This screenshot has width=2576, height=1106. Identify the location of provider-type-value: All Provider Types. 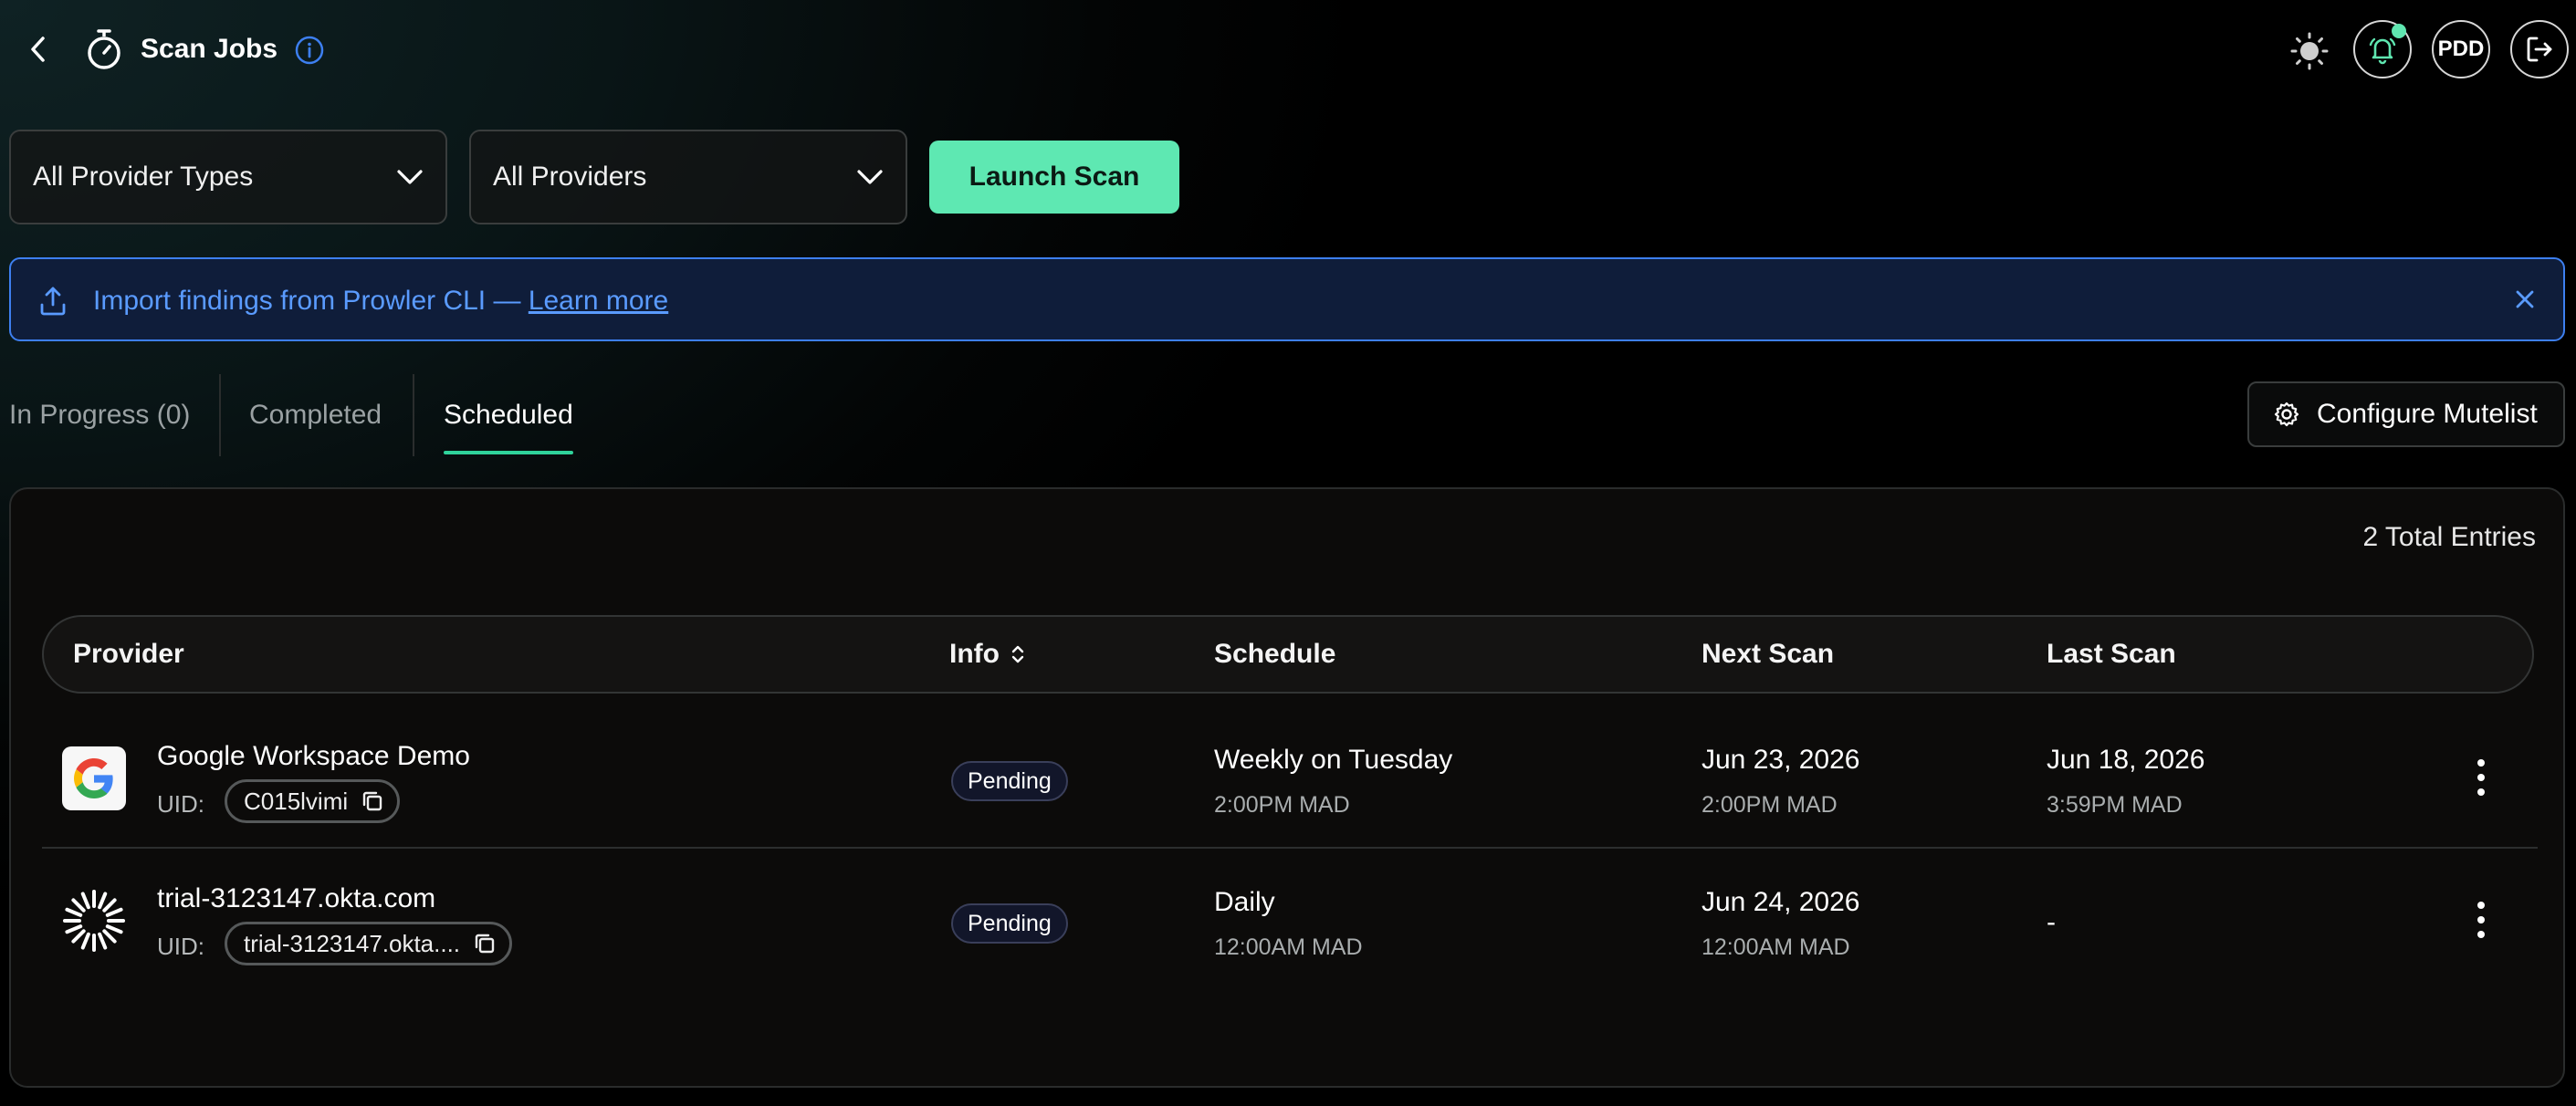
(143, 177).